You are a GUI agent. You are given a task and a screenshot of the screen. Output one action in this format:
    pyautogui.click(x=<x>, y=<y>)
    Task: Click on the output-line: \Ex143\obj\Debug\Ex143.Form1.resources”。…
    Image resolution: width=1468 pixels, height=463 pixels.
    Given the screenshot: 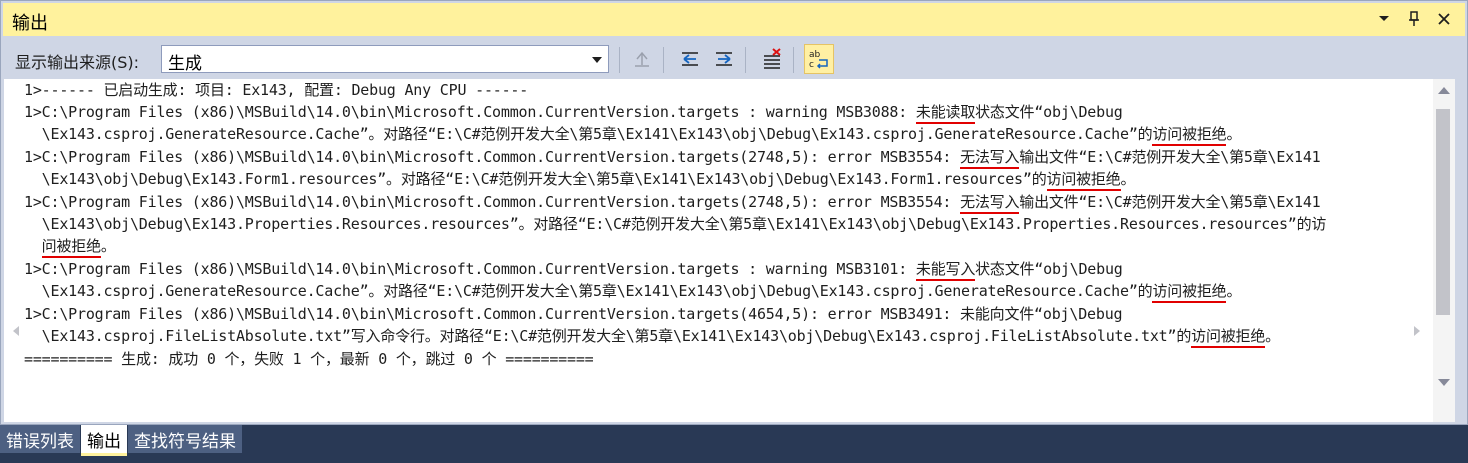 What is the action you would take?
    pyautogui.click(x=580, y=179)
    